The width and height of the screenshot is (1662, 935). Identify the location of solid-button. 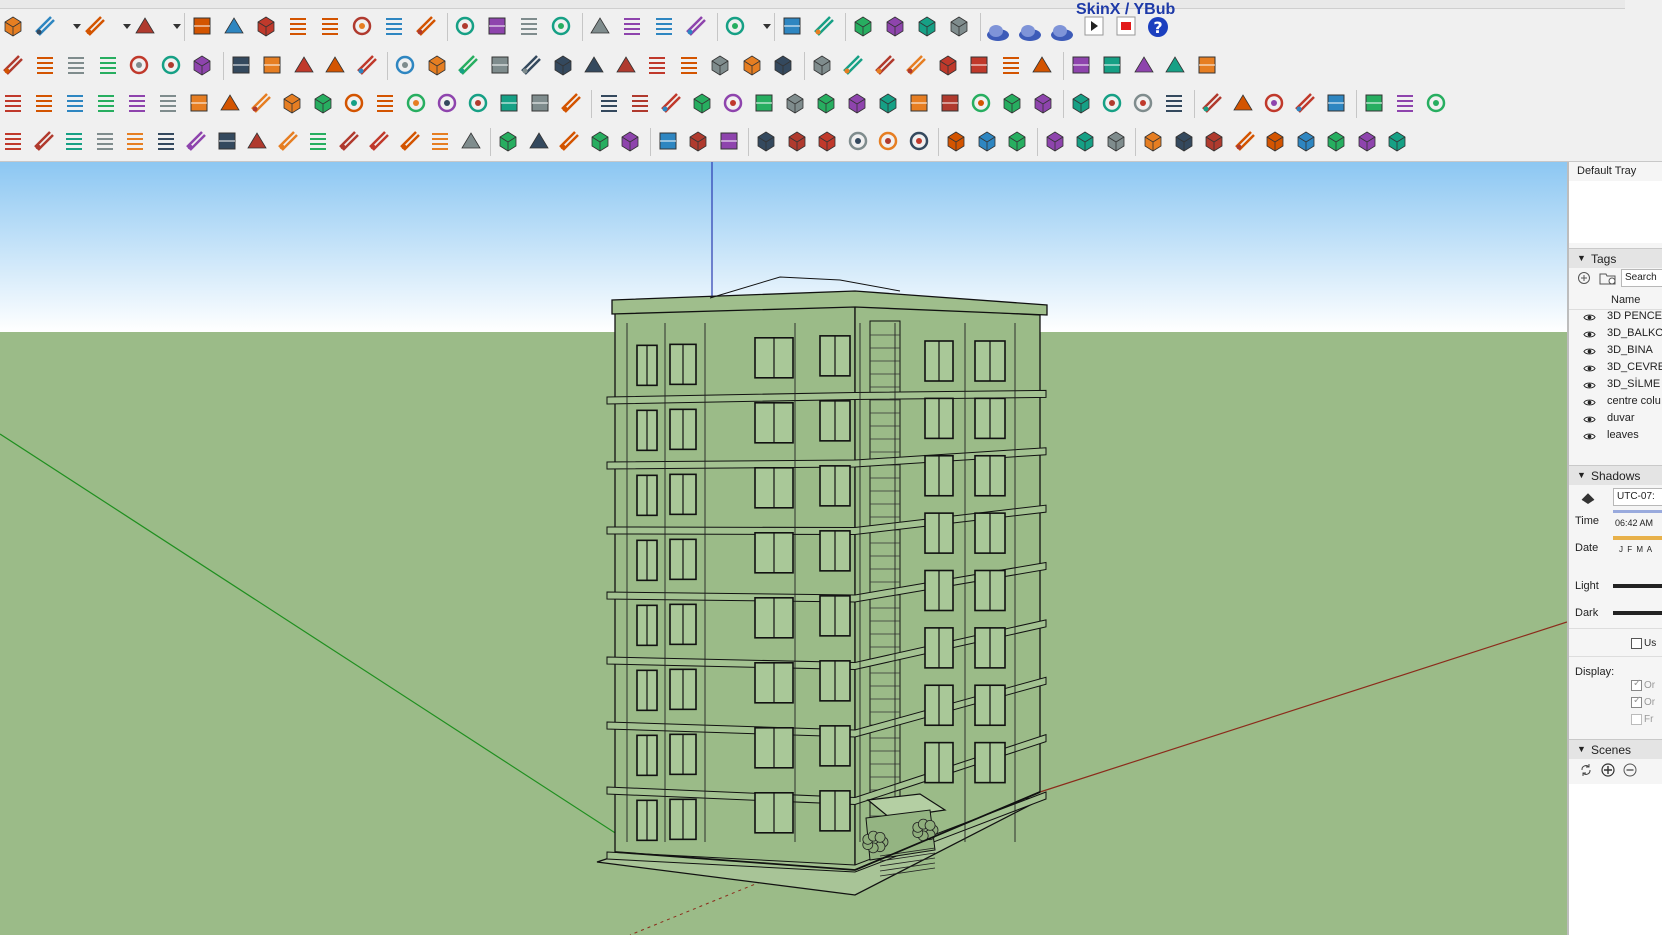
(108, 65).